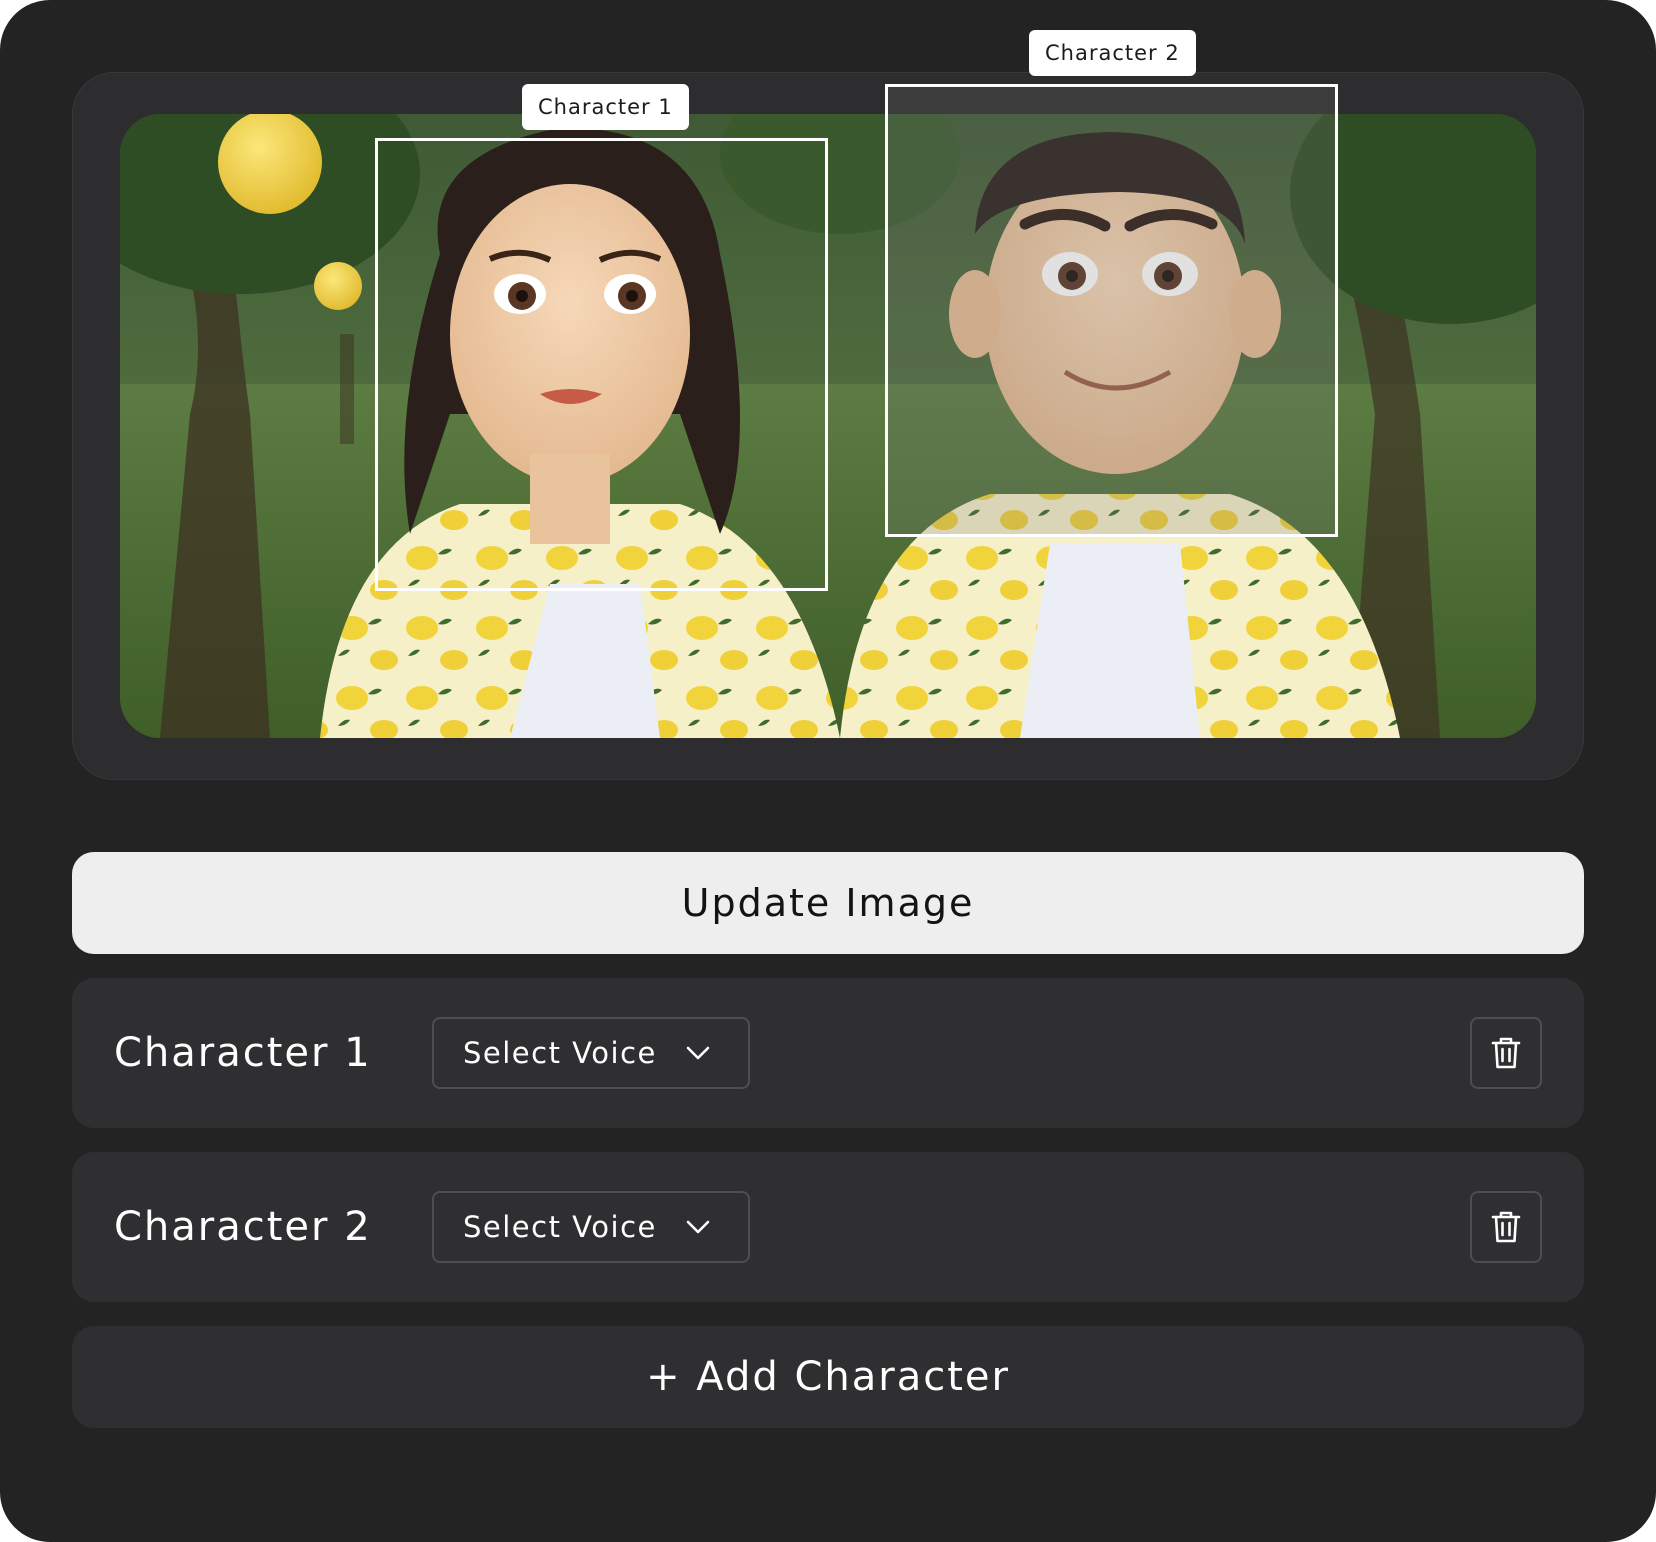  What do you see at coordinates (828, 903) in the screenshot?
I see `update-image-button: Update Image` at bounding box center [828, 903].